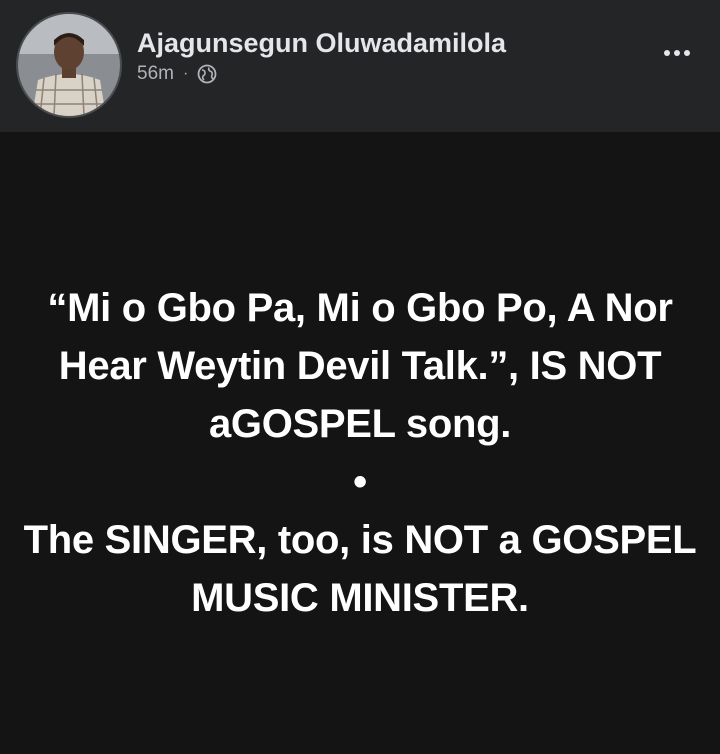 The height and width of the screenshot is (754, 720). What do you see at coordinates (321, 43) in the screenshot?
I see `author-name: Ajagunsegun Oluwadamilola` at bounding box center [321, 43].